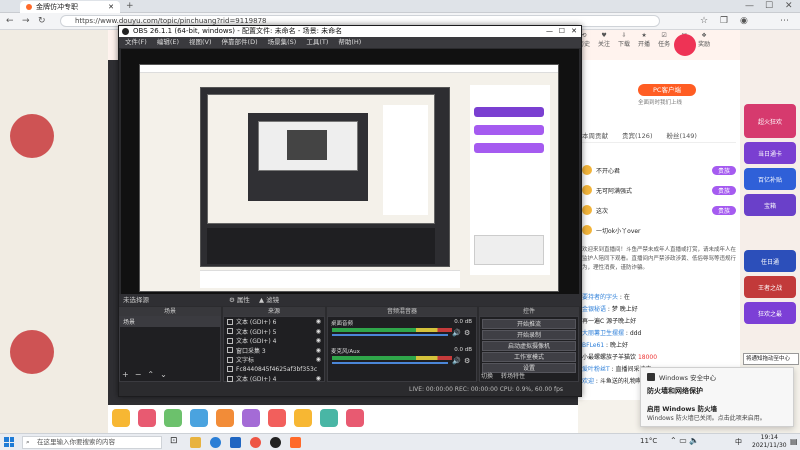 Image resolution: width=800 pixels, height=450 pixels. I want to click on forward-icon: →, so click(26, 21).